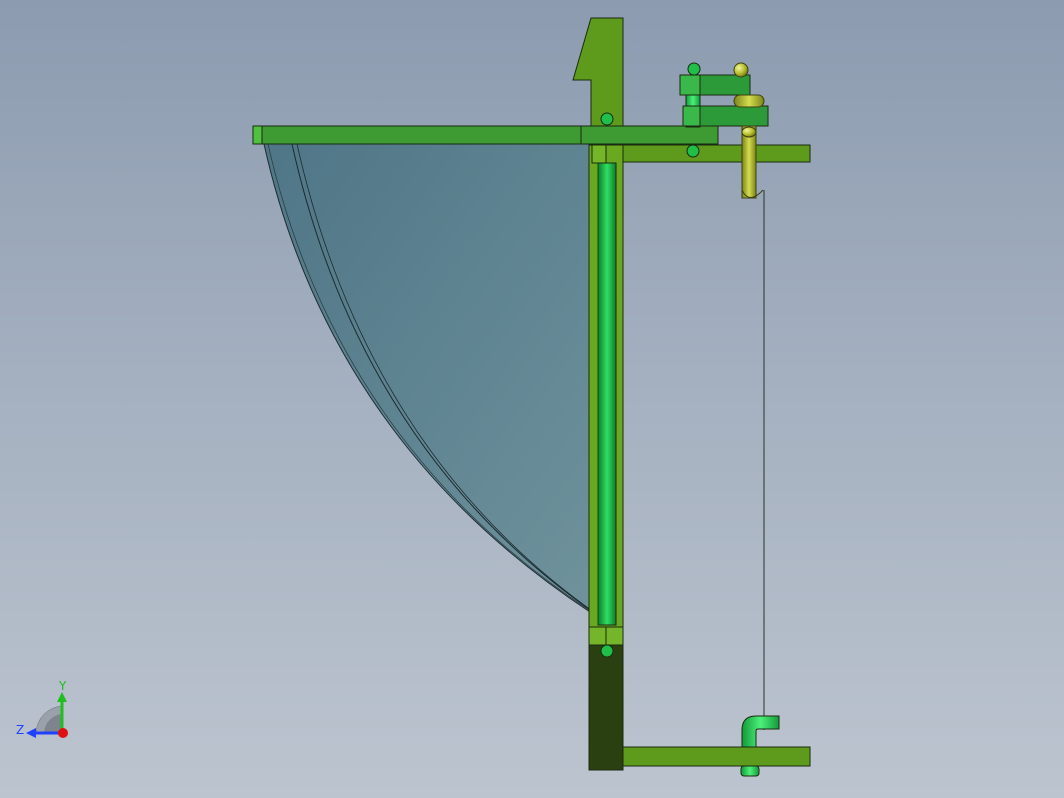 The width and height of the screenshot is (1064, 798). I want to click on top-horizontal-beam, so click(485, 135).